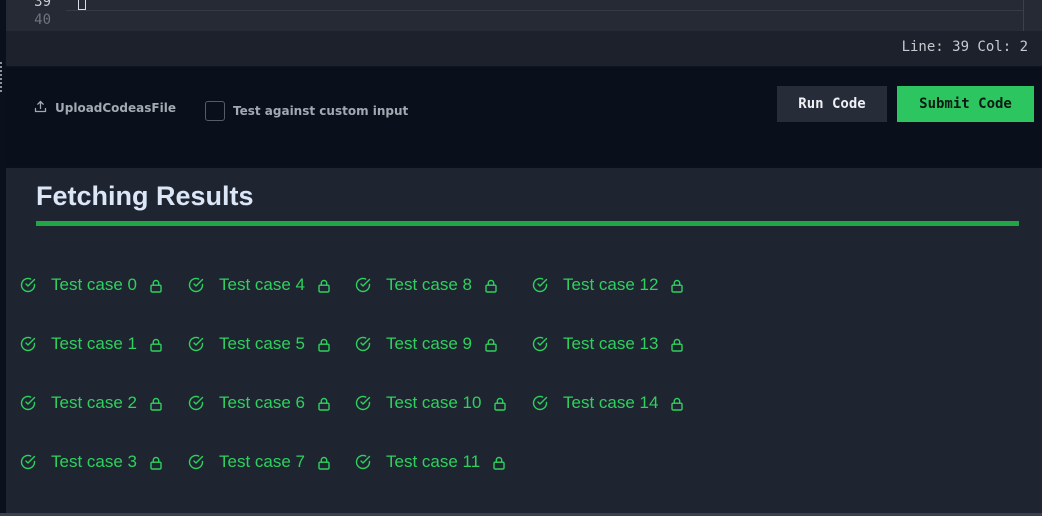 The image size is (1042, 516). I want to click on line-number: 39, so click(42, 5).